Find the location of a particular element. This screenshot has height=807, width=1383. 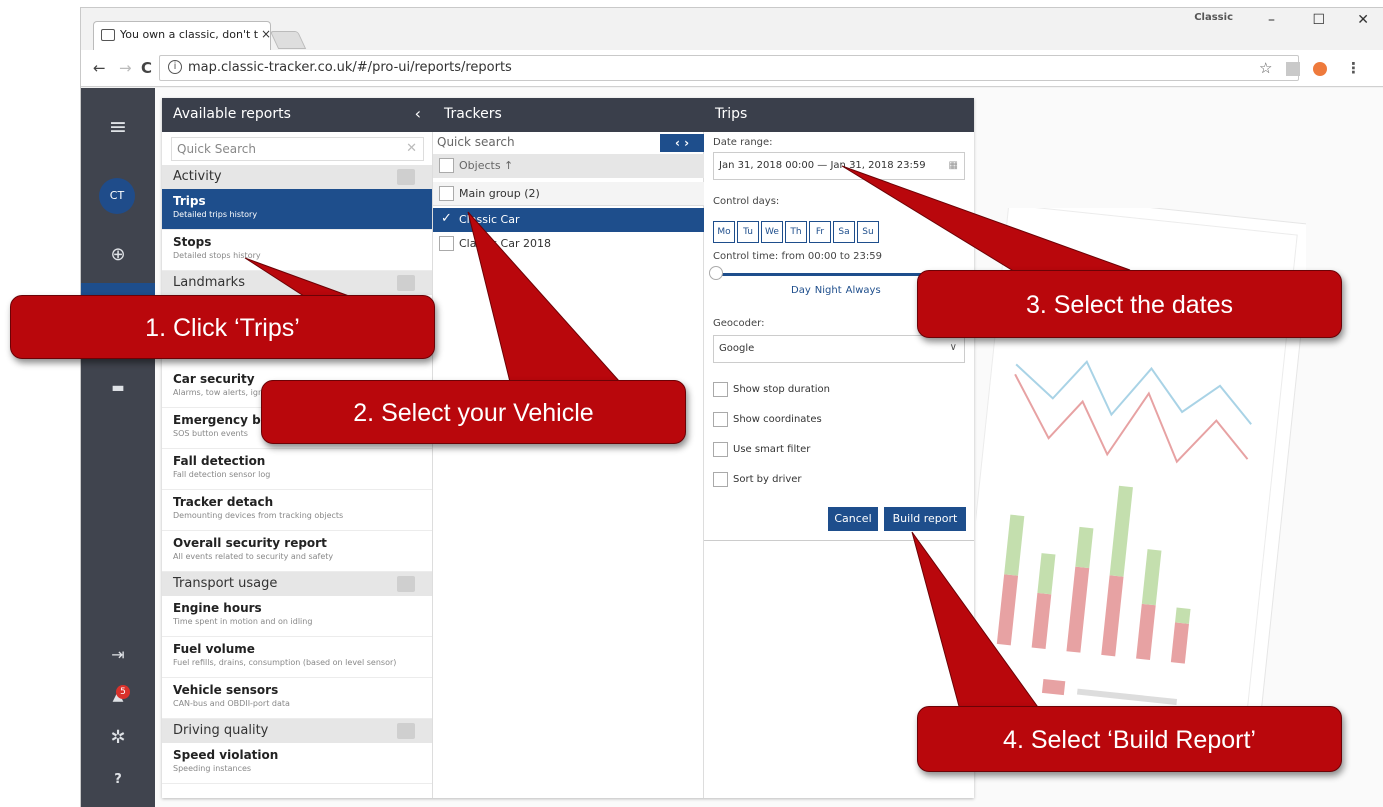

callout-select-dates: 3. Select the dates is located at coordinates (1129, 304).